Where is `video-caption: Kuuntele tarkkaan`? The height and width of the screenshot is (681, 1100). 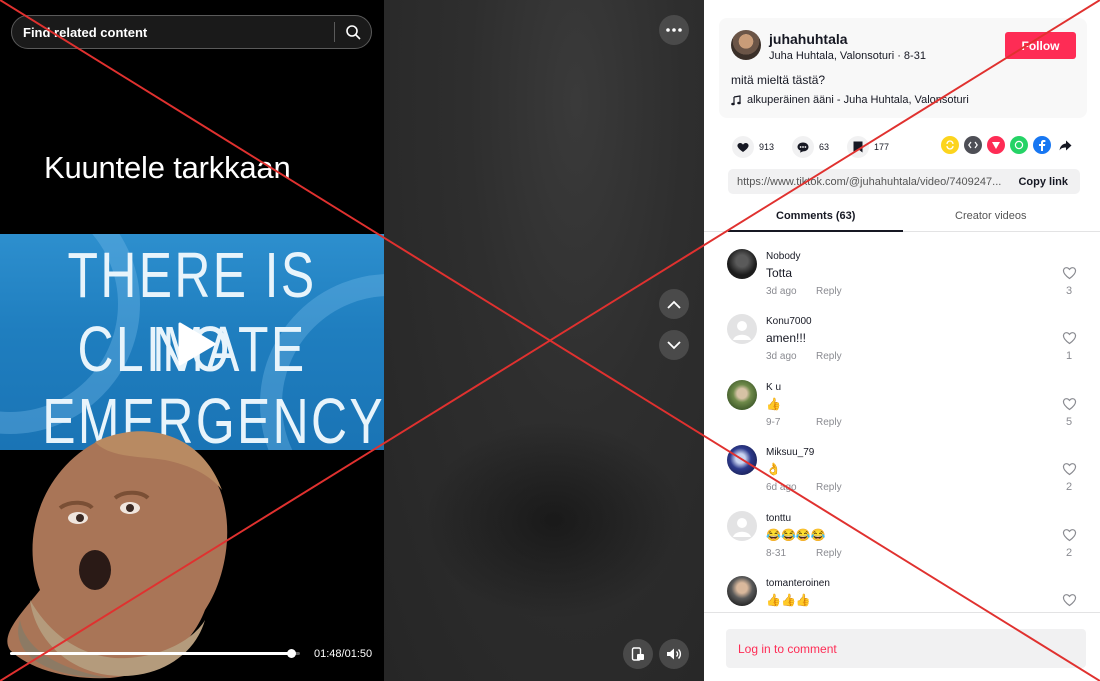 video-caption: Kuuntele tarkkaan is located at coordinates (167, 167).